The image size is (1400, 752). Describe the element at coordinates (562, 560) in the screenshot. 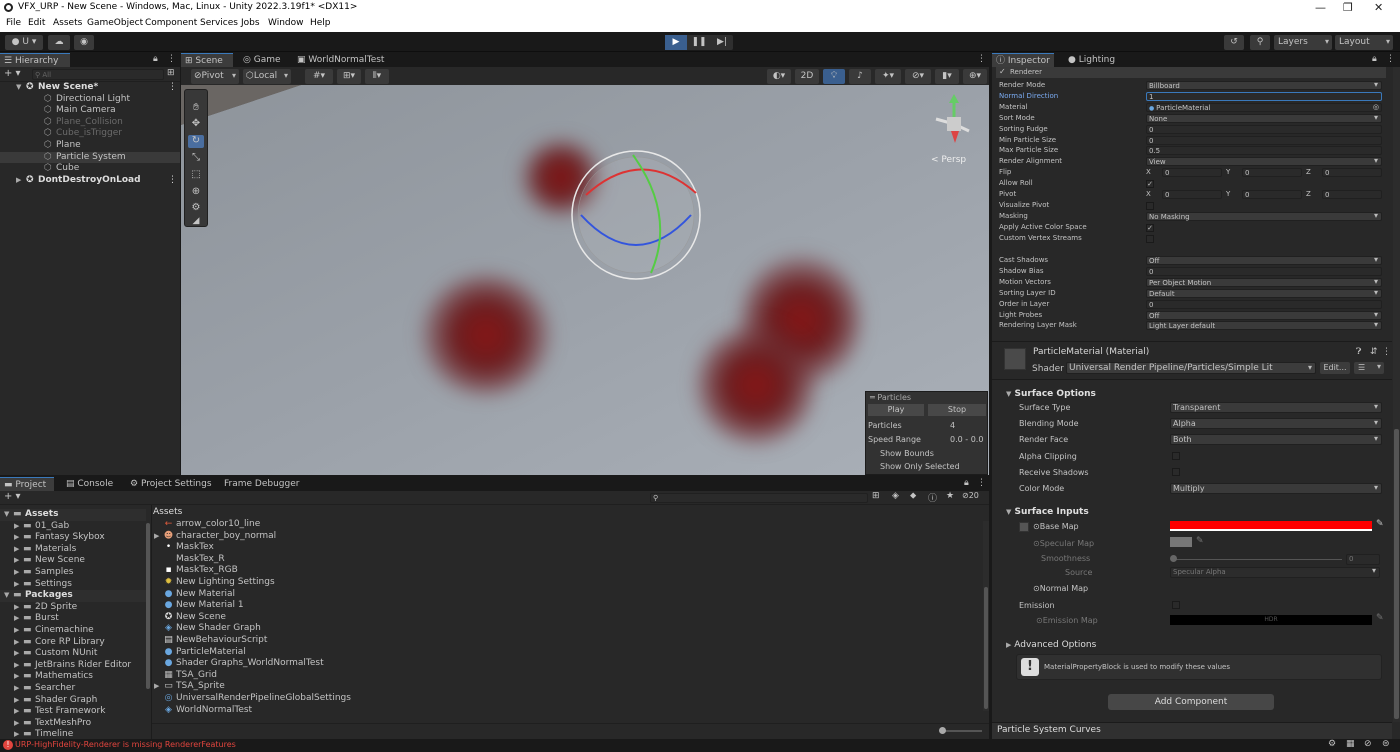

I see `asset-item: MaskTex_R` at that location.